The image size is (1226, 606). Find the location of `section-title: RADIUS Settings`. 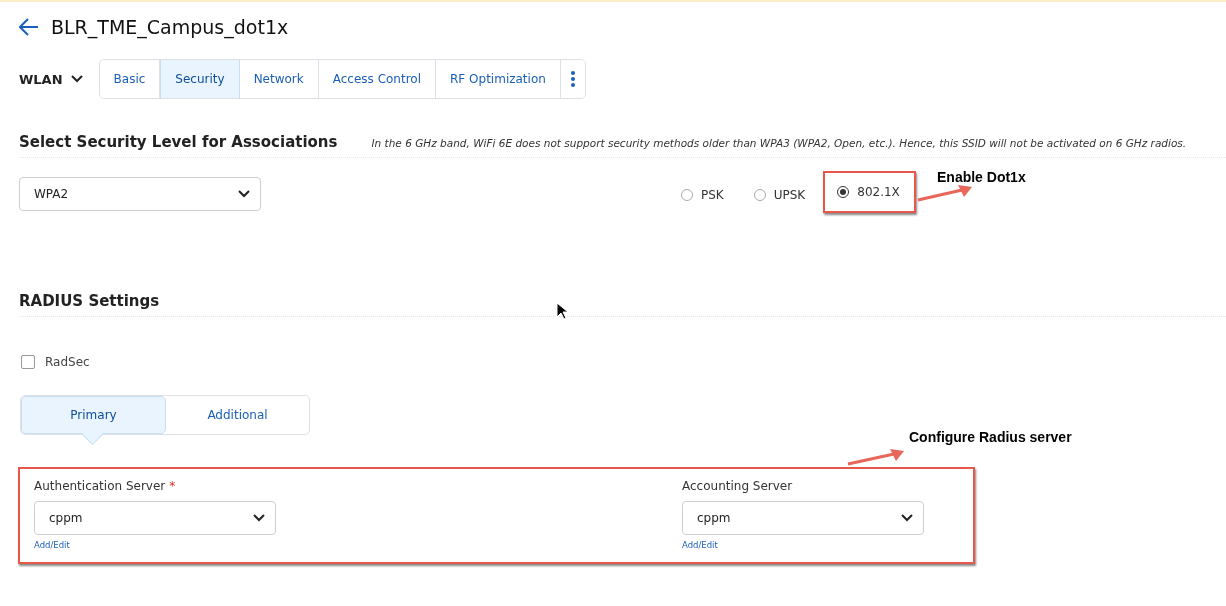

section-title: RADIUS Settings is located at coordinates (89, 301).